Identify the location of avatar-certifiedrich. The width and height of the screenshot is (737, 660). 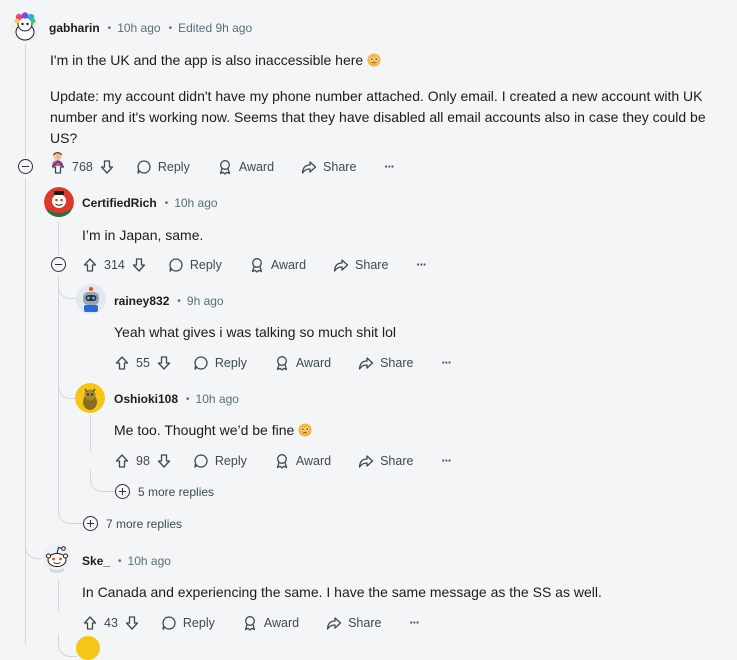
(59, 202).